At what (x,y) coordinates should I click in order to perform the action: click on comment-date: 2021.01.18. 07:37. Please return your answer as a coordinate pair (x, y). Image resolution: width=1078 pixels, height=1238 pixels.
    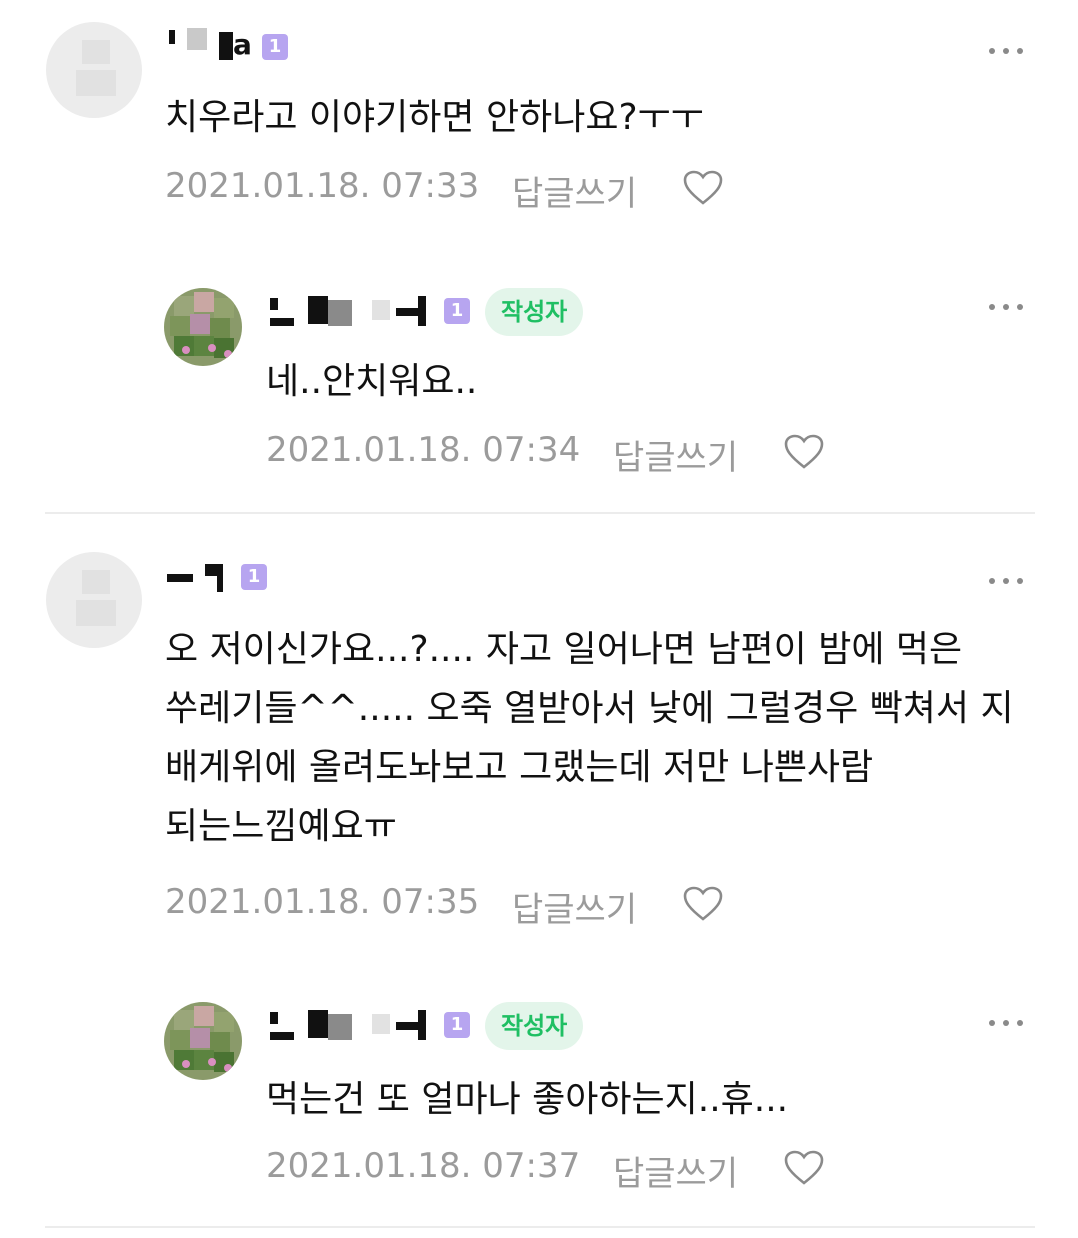
    Looking at the image, I should click on (423, 1166).